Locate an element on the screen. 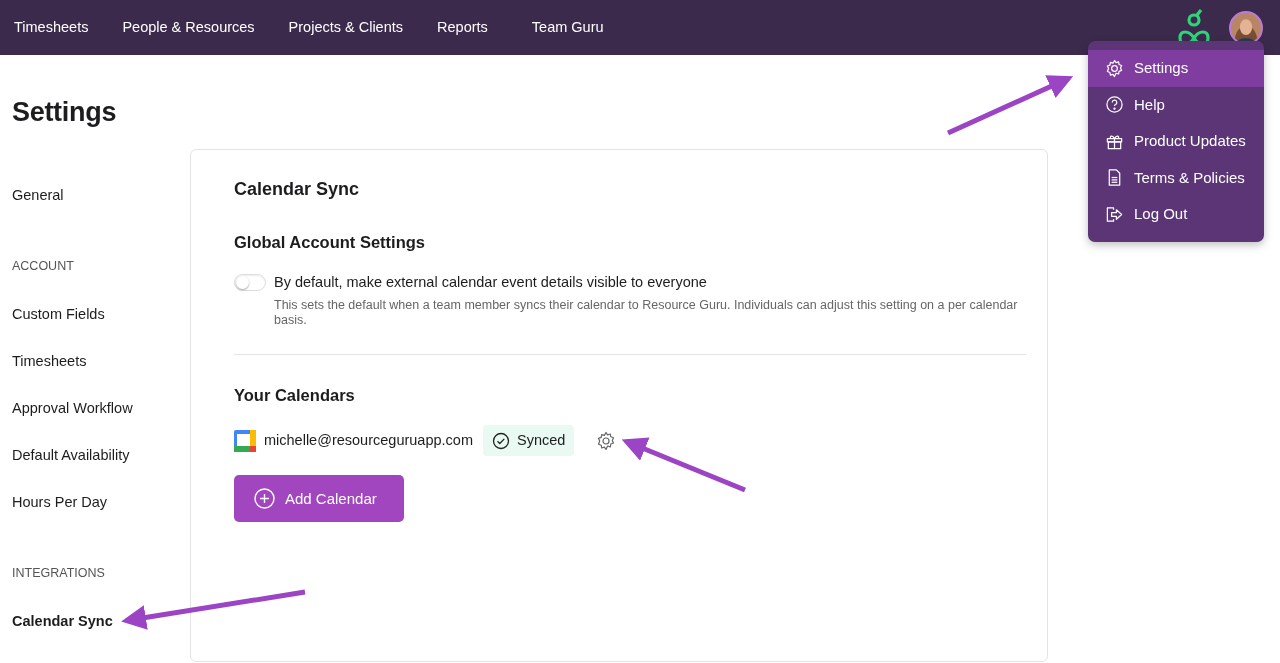 The image size is (1280, 663). sidebar-item: Hours Per Day is located at coordinates (101, 516).